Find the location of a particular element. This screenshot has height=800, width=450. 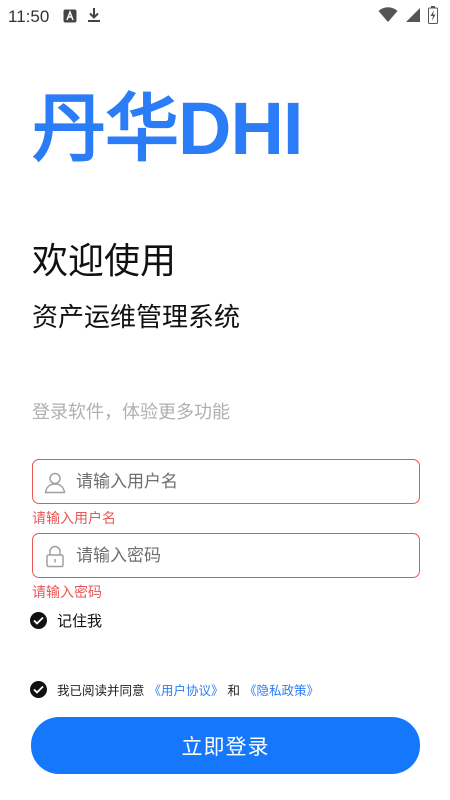

user-icon is located at coordinates (55, 482).